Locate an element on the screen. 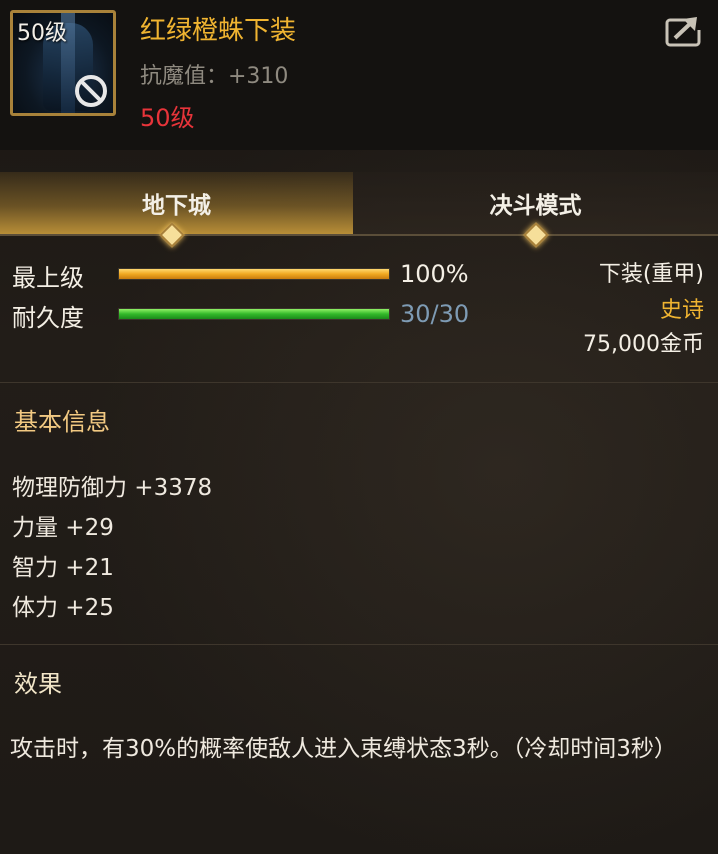  grade-value: 100% is located at coordinates (434, 274).